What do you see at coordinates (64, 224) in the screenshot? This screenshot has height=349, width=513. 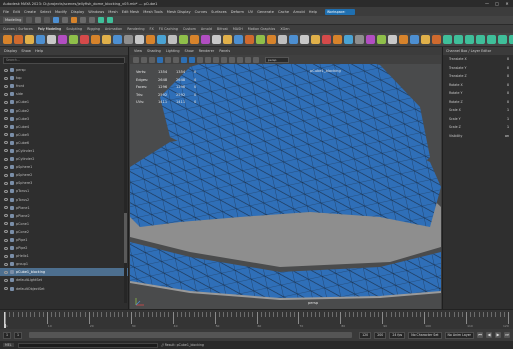 I see `outliner-item: pCone1` at bounding box center [64, 224].